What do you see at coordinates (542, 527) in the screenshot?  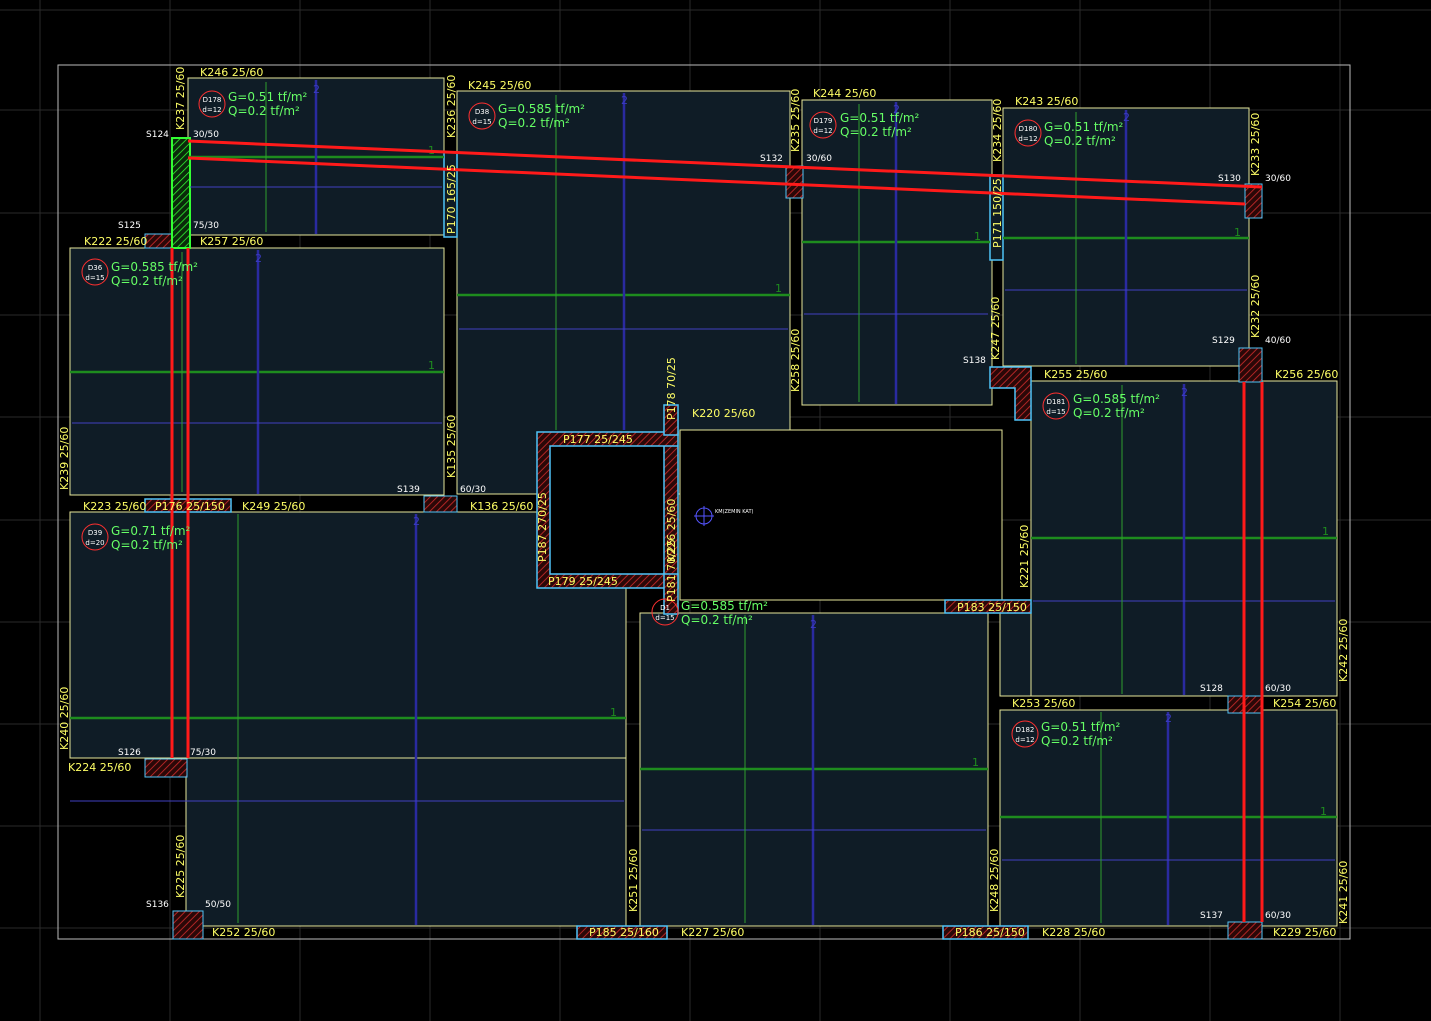 I see `beam-label-p187: P187 270/25` at bounding box center [542, 527].